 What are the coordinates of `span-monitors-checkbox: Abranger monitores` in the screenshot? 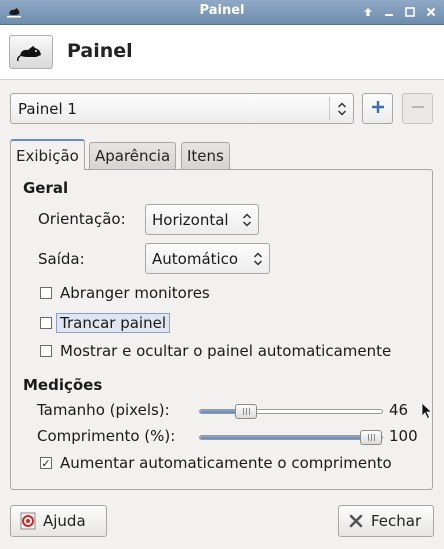 It's located at (125, 293).